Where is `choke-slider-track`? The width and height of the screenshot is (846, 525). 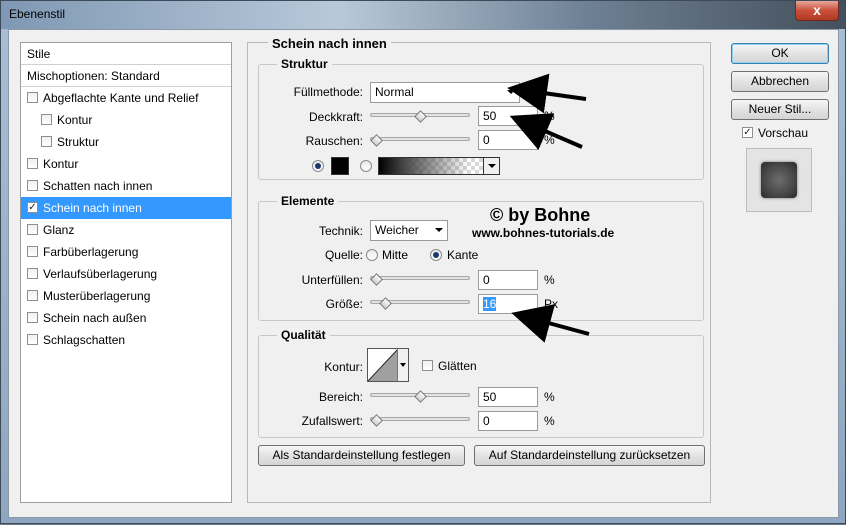 choke-slider-track is located at coordinates (420, 278).